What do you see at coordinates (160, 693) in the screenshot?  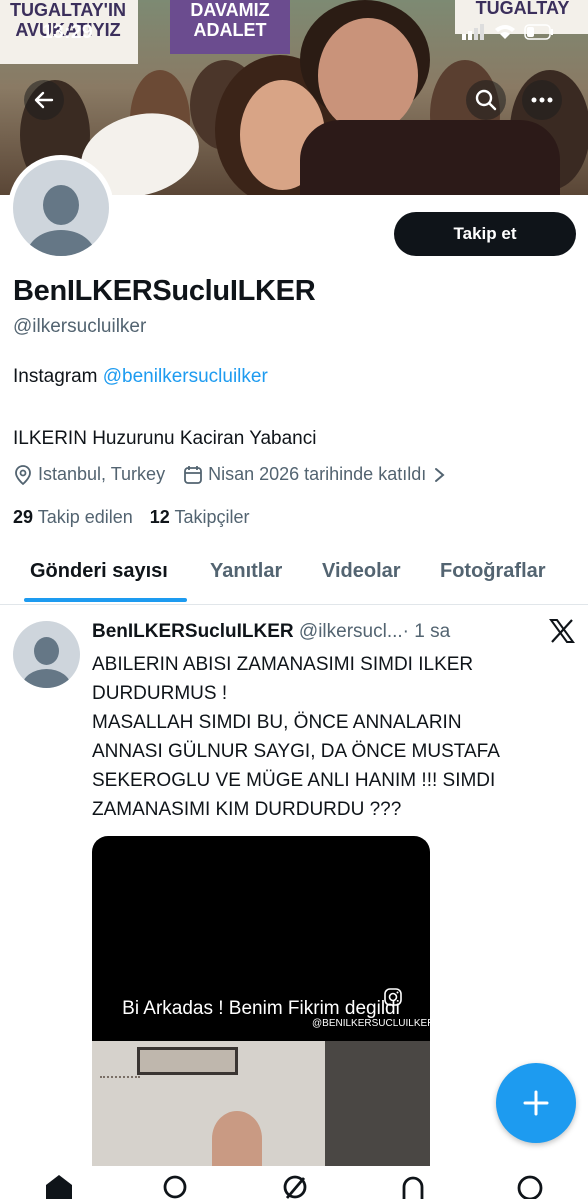 I see `tweet-text-line: DURDURMUS !` at bounding box center [160, 693].